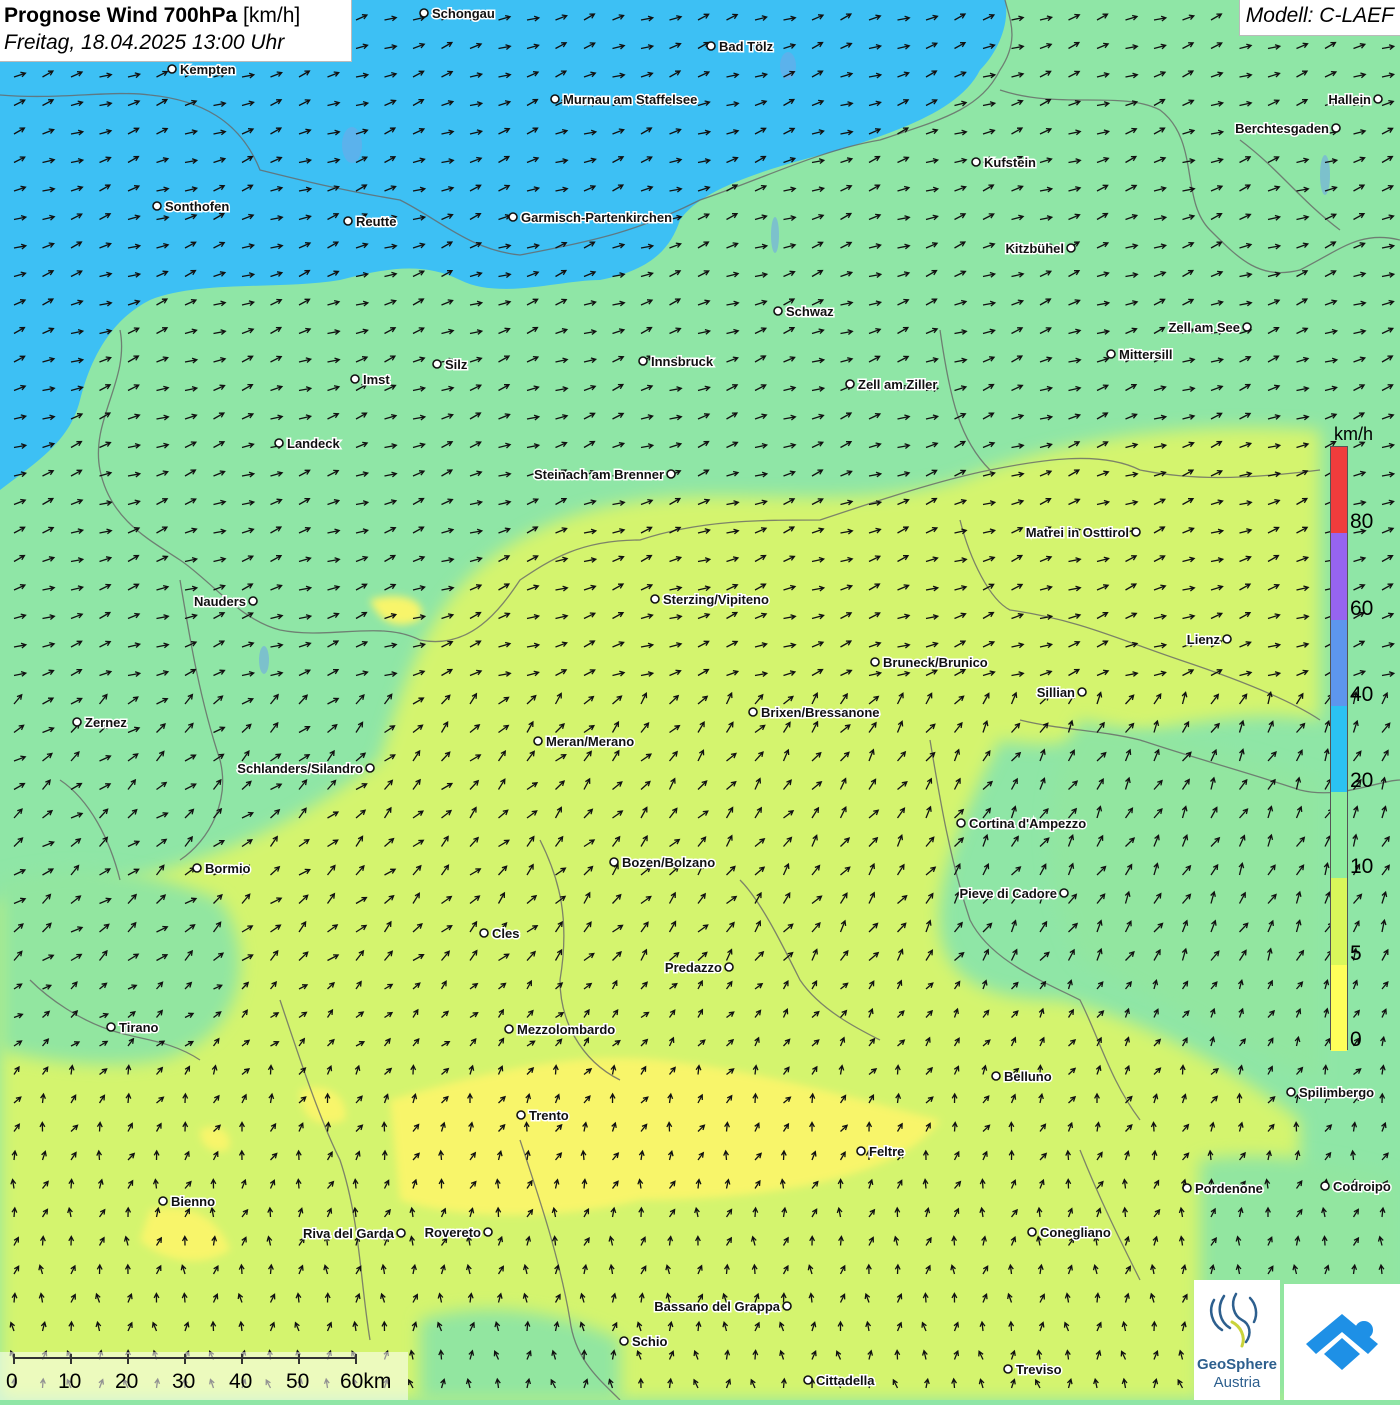  What do you see at coordinates (193, 1201) in the screenshot?
I see `city-label: Bienno` at bounding box center [193, 1201].